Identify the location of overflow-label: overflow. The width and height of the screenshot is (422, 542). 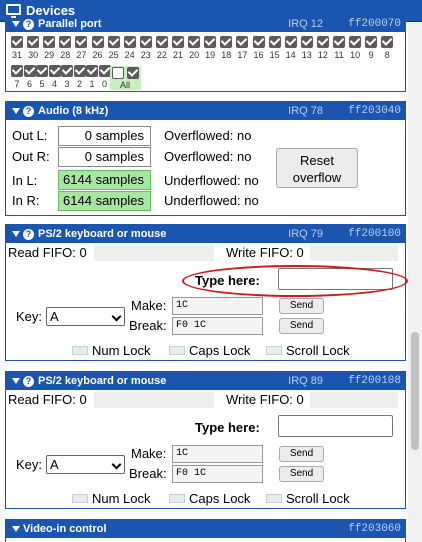
(317, 177).